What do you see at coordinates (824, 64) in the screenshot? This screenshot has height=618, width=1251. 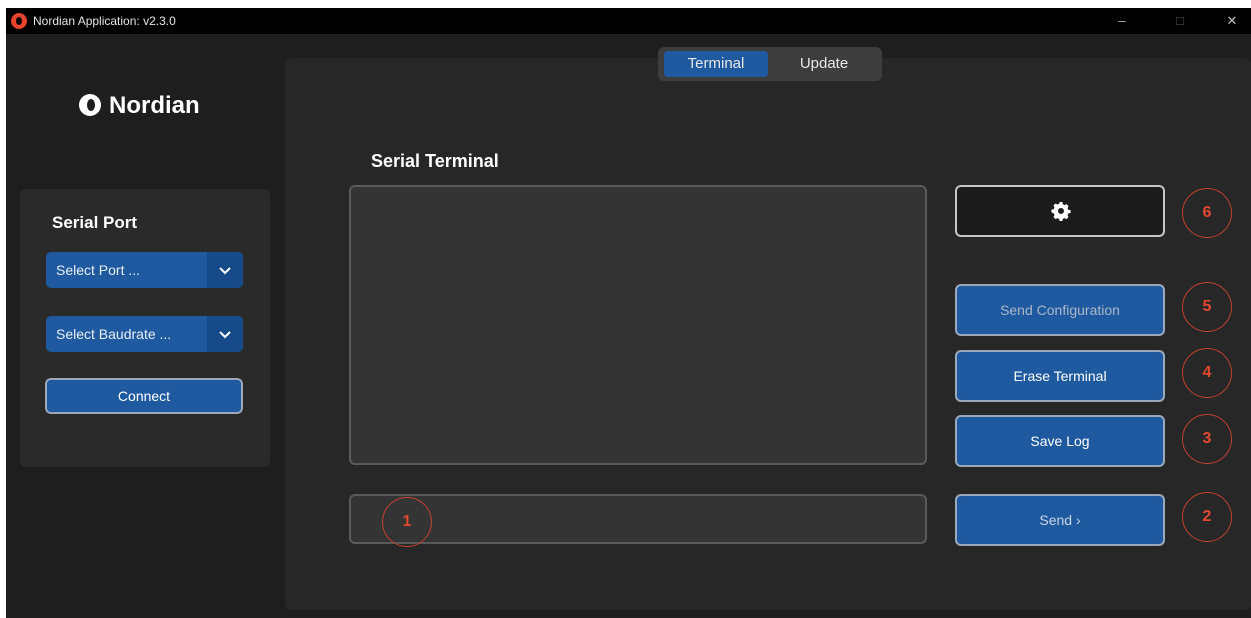 I see `tab-update: Update` at bounding box center [824, 64].